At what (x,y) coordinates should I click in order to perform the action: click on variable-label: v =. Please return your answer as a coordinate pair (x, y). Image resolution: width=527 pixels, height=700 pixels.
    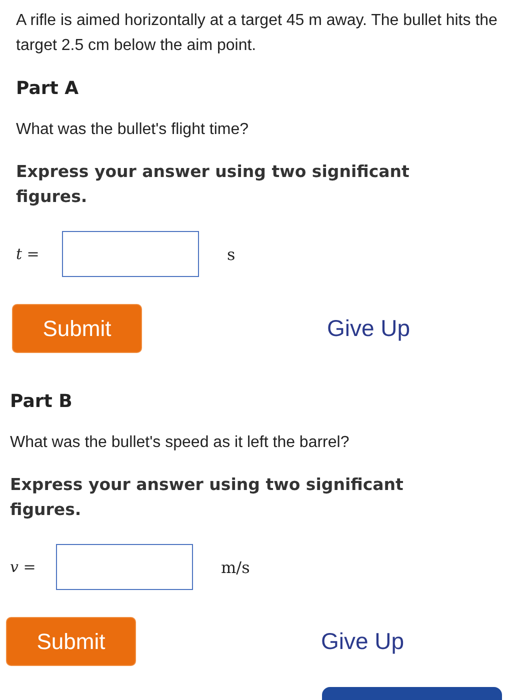
    Looking at the image, I should click on (23, 567).